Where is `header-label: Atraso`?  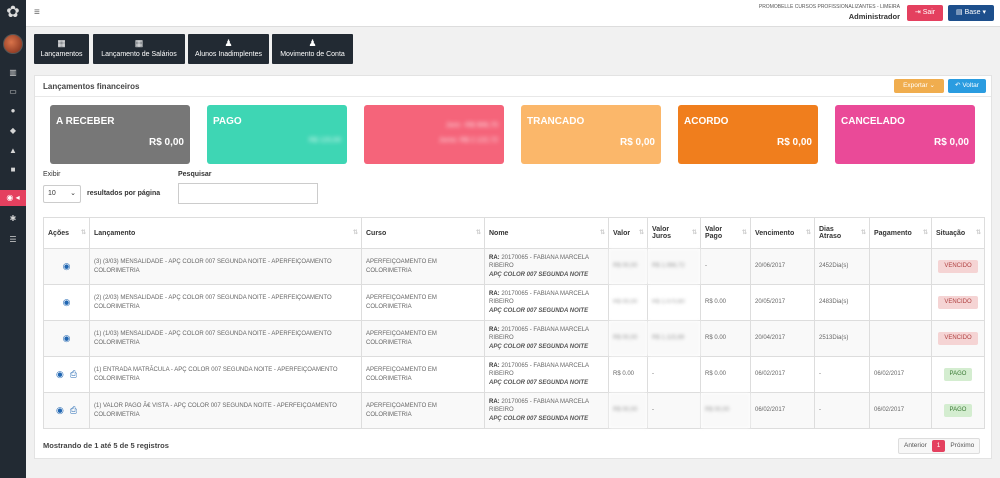
header-label: Atraso is located at coordinates (830, 236).